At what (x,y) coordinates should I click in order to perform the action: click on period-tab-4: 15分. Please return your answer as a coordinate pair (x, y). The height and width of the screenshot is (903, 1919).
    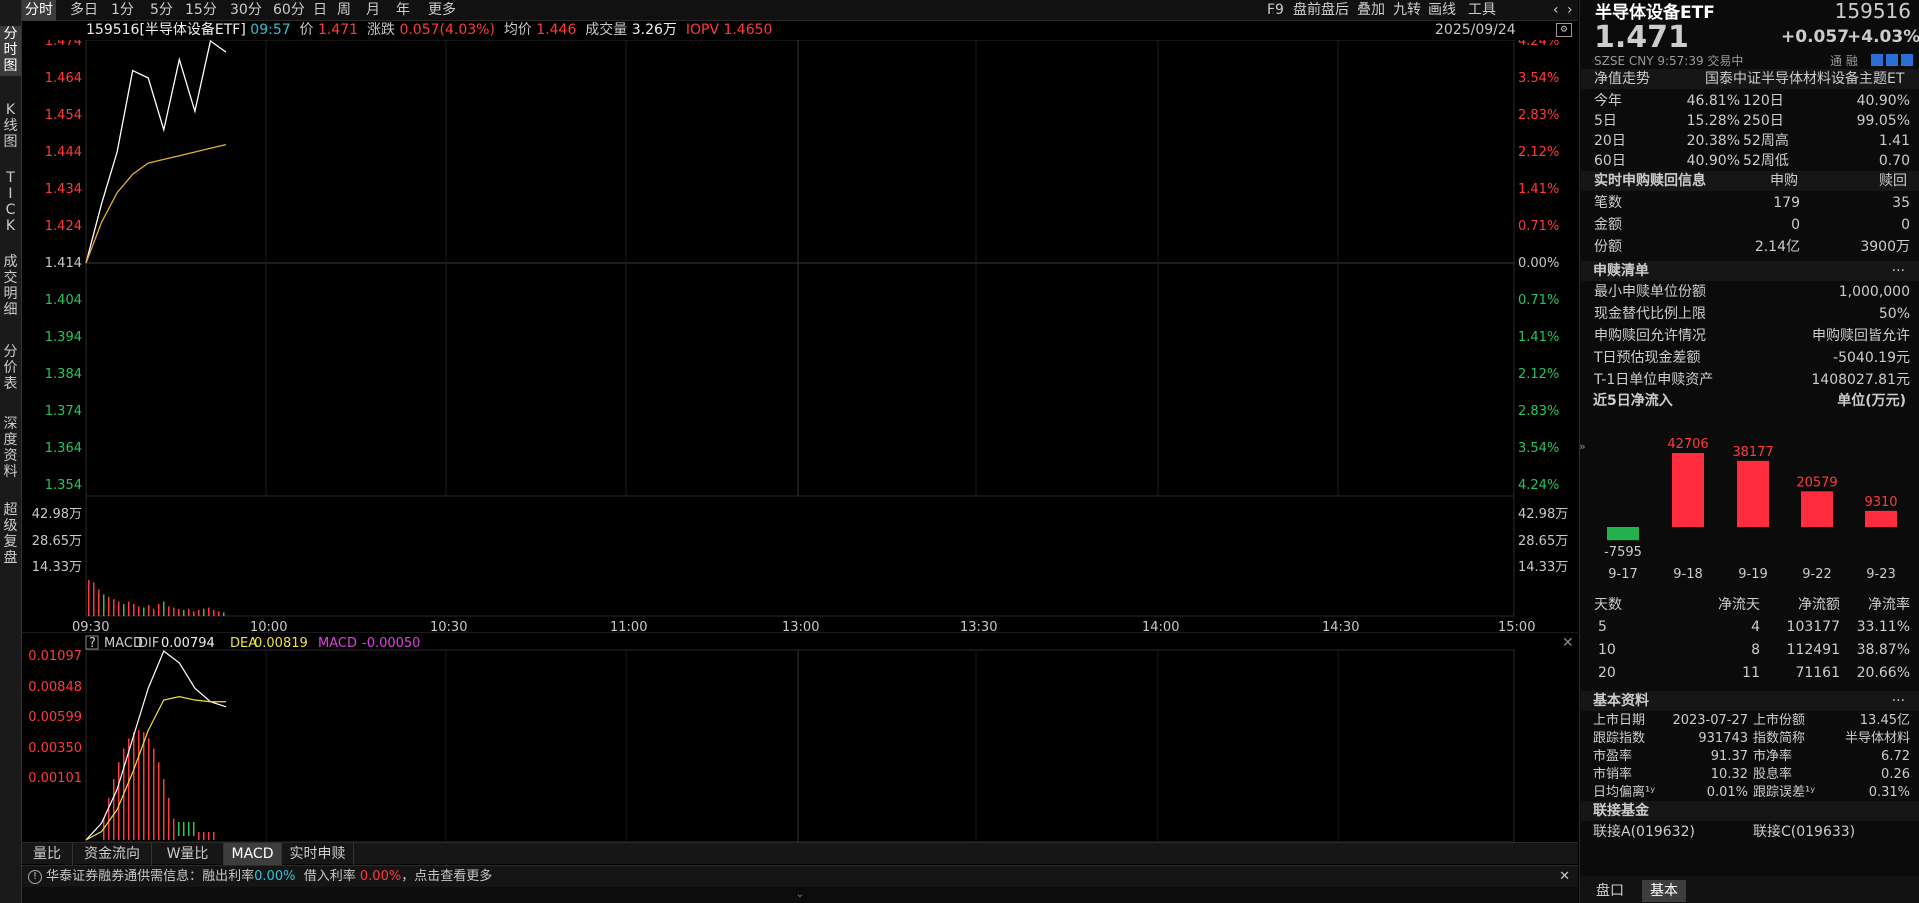
    Looking at the image, I should click on (201, 10).